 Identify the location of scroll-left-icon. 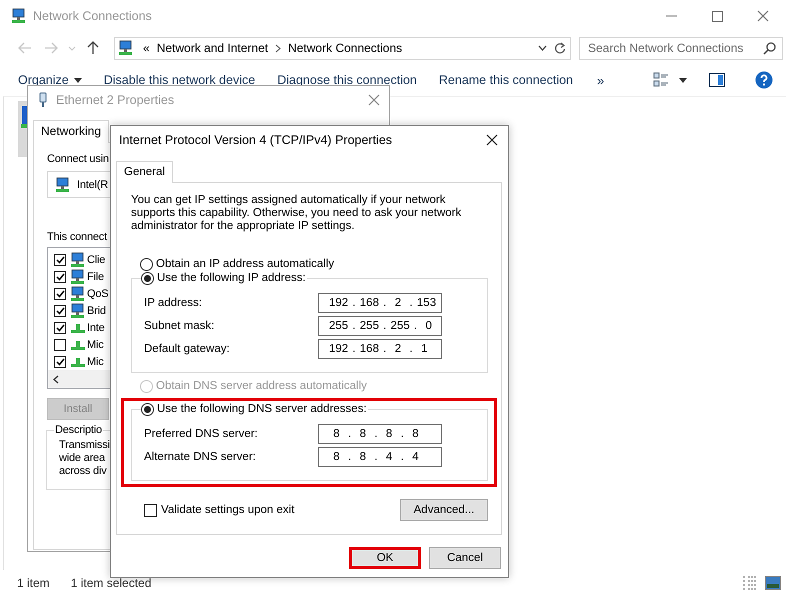
(56, 379).